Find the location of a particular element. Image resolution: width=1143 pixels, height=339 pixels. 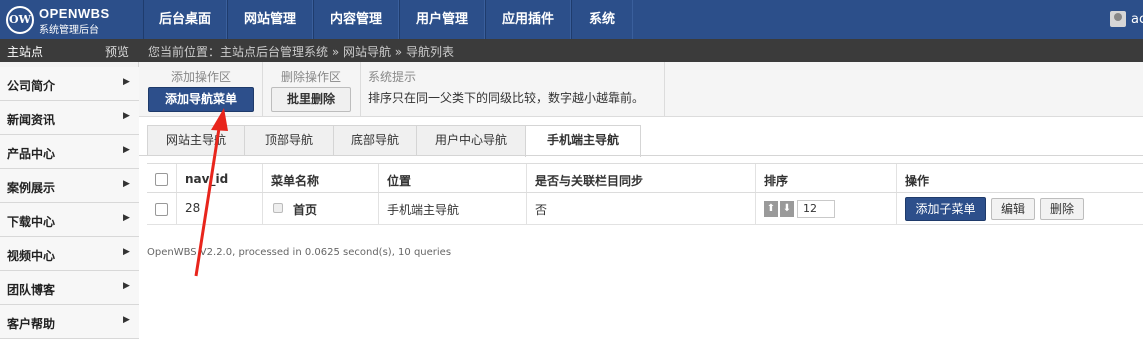

sidebar-item-label: 视频中心 is located at coordinates (31, 256).